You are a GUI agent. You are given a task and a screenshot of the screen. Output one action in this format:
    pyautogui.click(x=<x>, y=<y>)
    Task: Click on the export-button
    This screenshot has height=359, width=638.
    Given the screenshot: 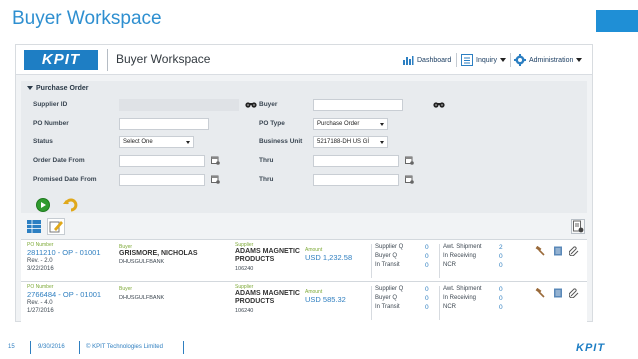 What is the action you would take?
    pyautogui.click(x=578, y=226)
    